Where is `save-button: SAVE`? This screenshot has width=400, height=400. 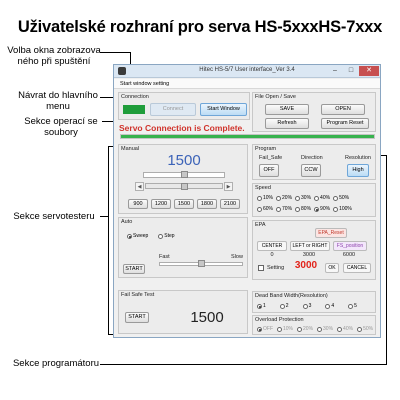
save-button: SAVE is located at coordinates (287, 109).